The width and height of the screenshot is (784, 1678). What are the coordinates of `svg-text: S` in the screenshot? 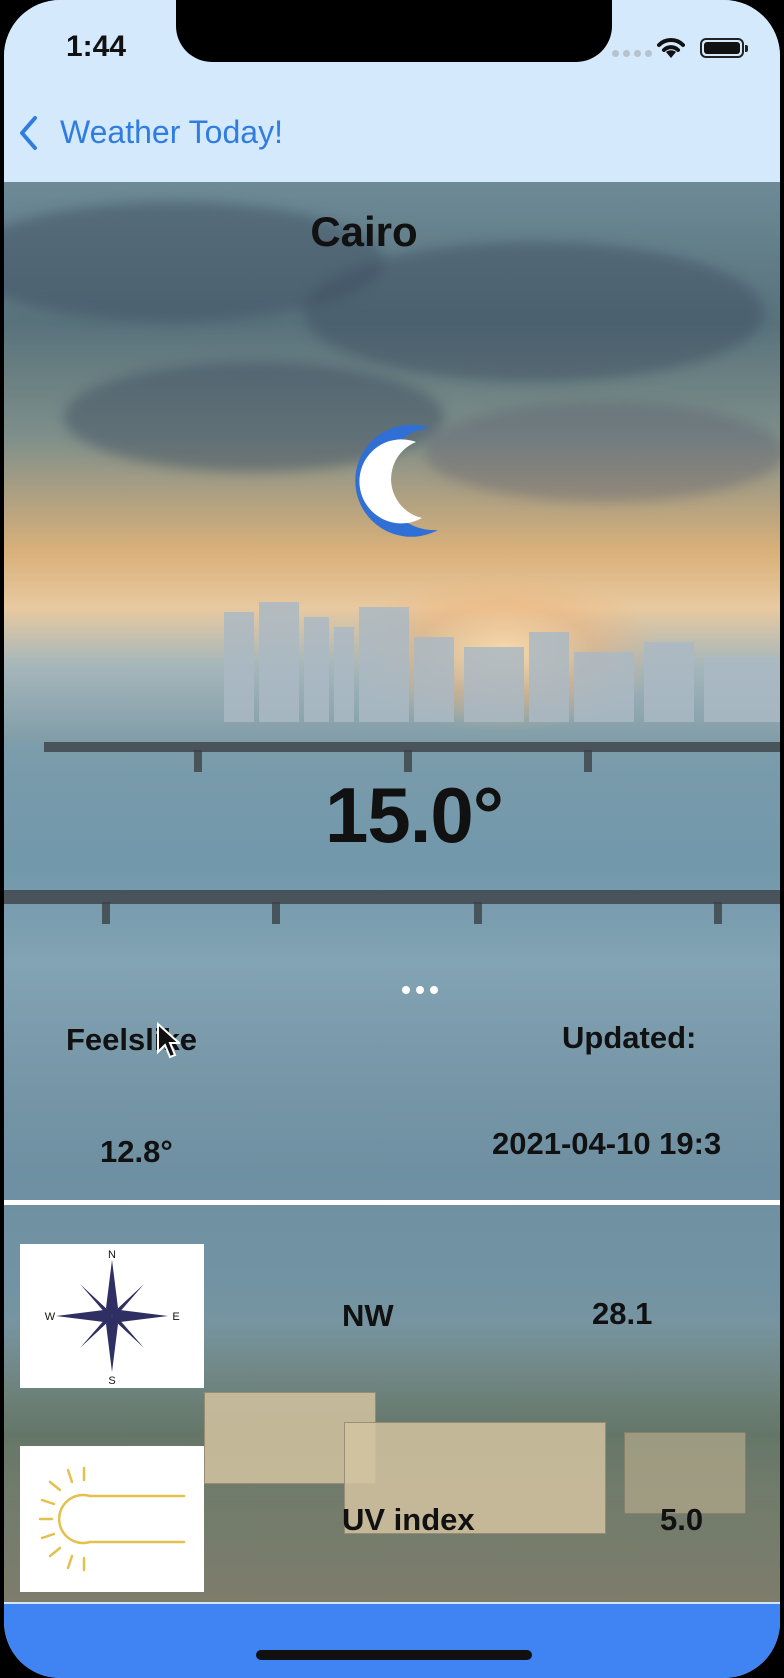 It's located at (111, 1381).